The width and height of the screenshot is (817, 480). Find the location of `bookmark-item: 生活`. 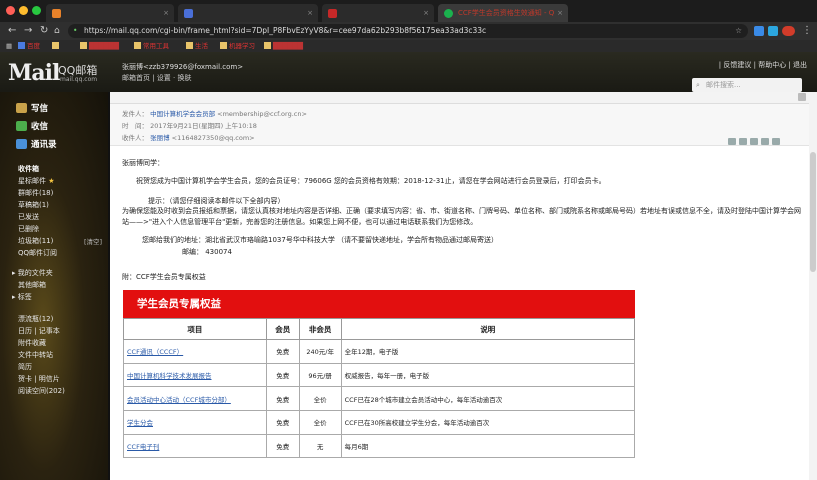

bookmark-item: 生活 is located at coordinates (197, 46).